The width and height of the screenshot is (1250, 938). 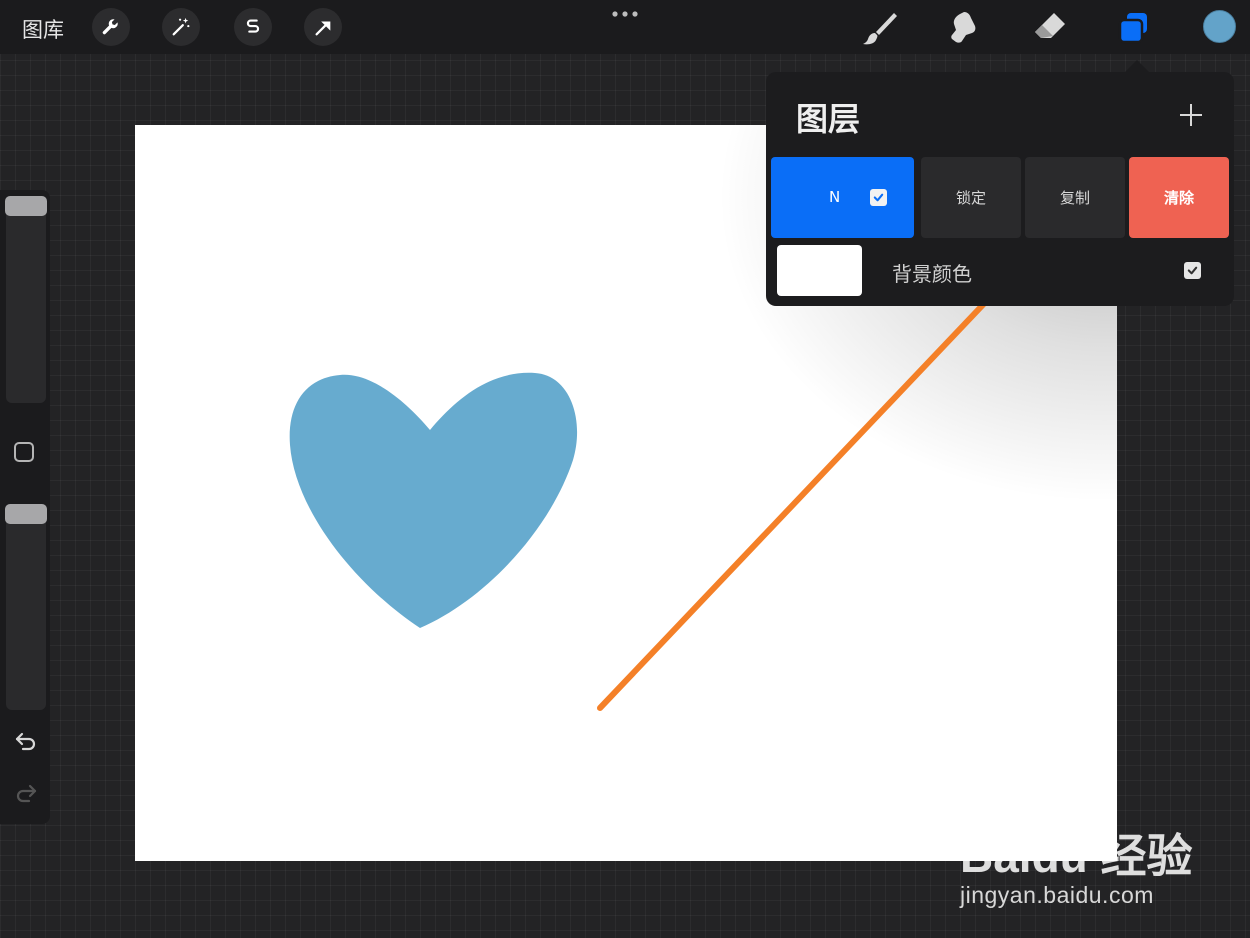 I want to click on more-options-icon, so click(x=625, y=14).